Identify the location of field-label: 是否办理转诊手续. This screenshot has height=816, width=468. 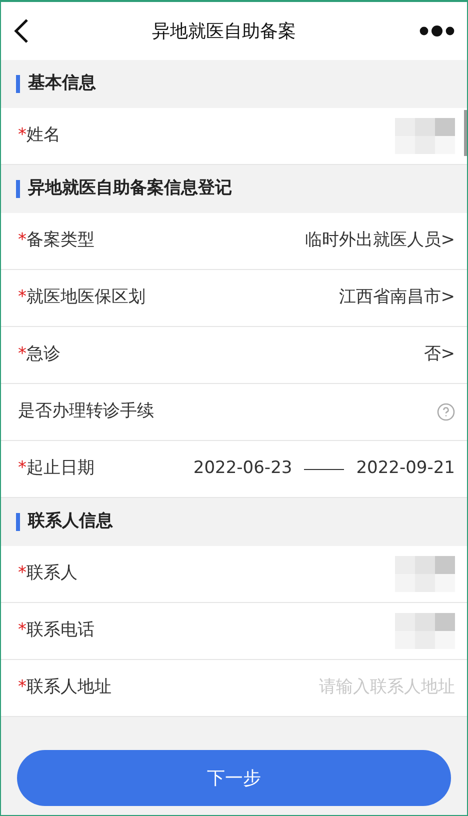
(86, 412).